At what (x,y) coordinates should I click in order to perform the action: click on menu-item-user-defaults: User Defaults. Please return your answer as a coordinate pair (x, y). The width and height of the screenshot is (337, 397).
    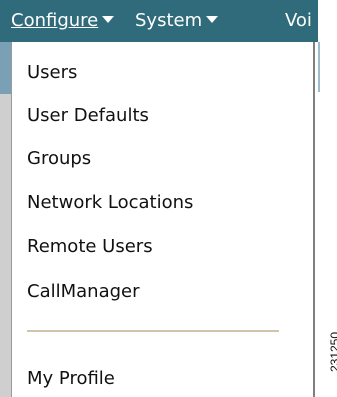
    Looking at the image, I should click on (88, 116).